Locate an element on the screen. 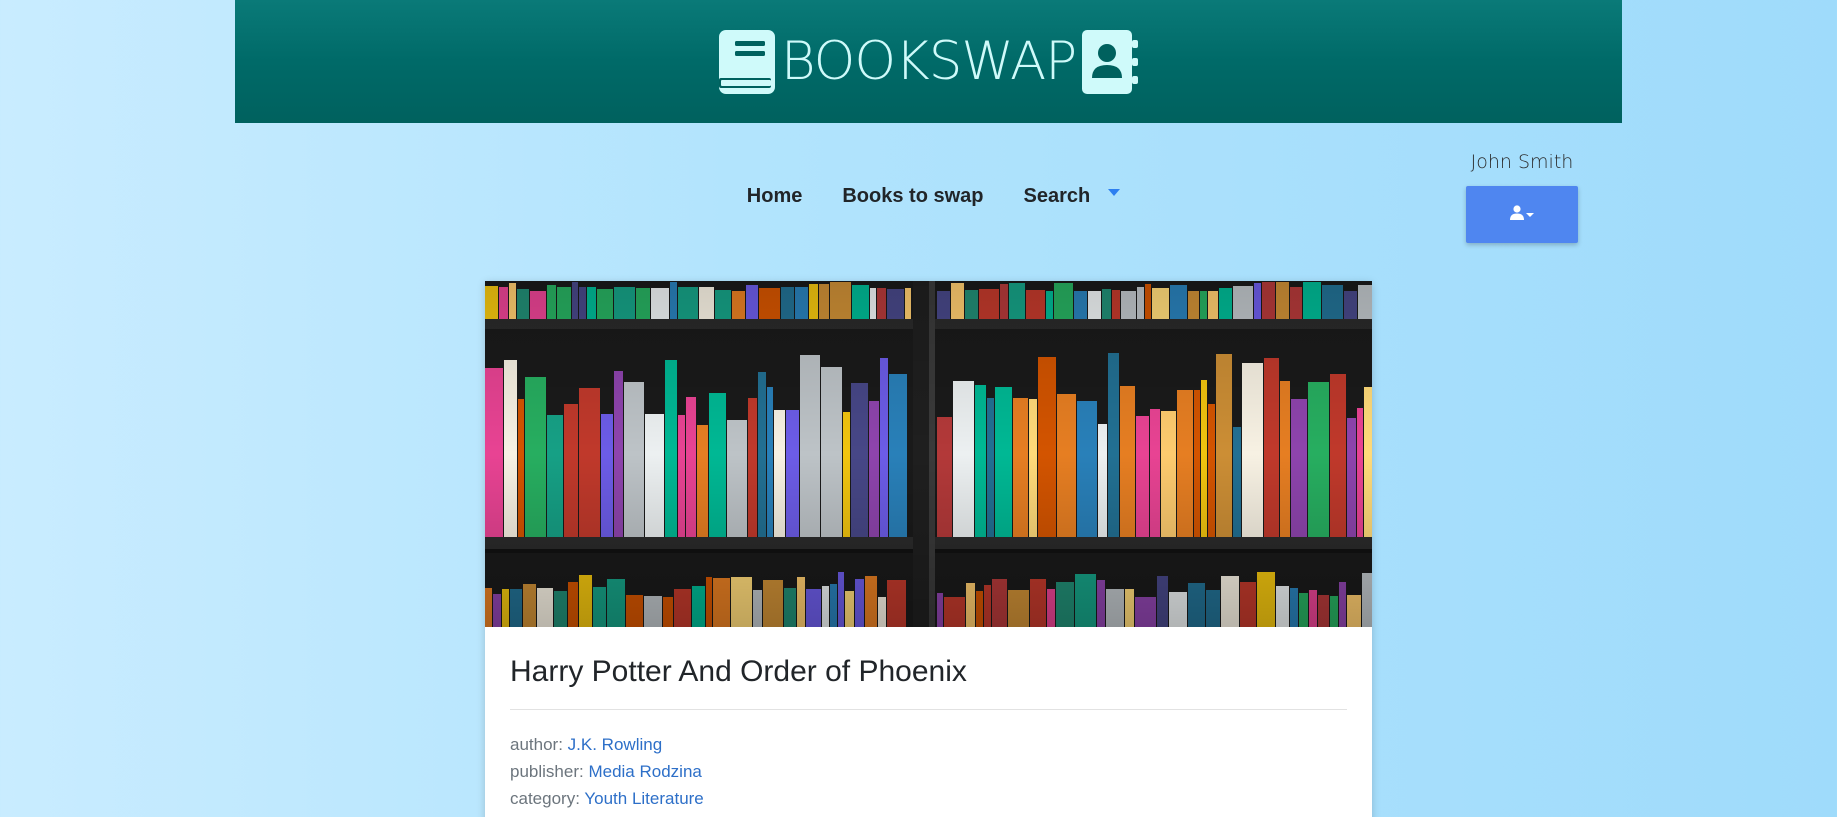  book-icon is located at coordinates (747, 62).